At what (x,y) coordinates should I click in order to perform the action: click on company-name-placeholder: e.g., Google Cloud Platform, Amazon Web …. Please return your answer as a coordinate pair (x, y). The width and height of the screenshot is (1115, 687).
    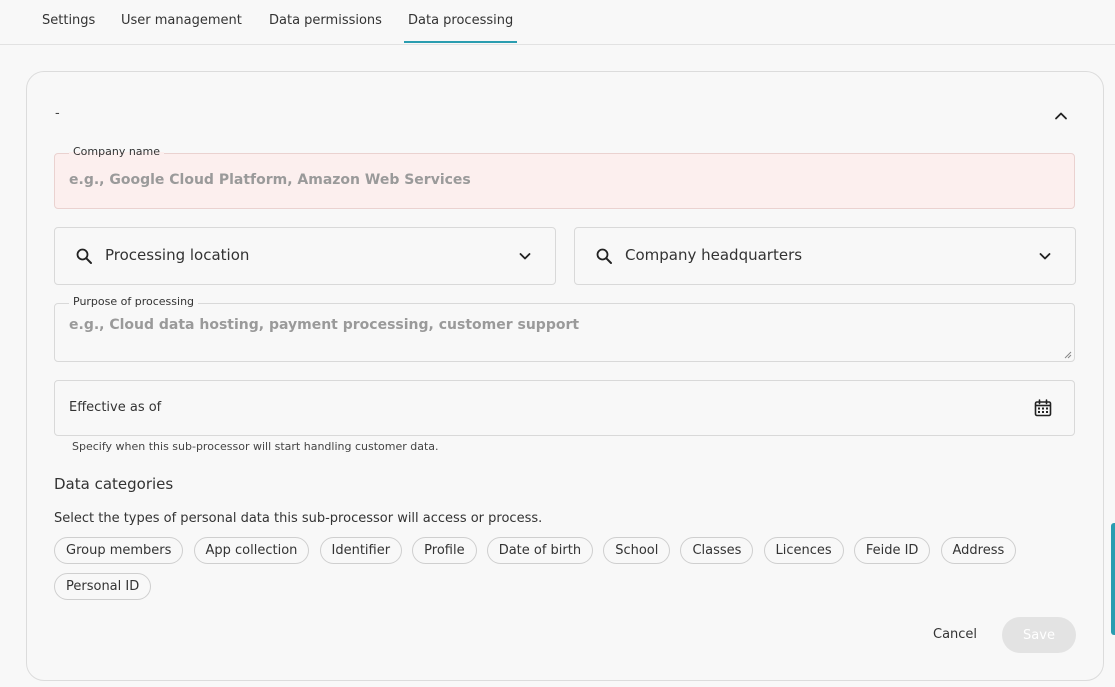
    Looking at the image, I should click on (270, 180).